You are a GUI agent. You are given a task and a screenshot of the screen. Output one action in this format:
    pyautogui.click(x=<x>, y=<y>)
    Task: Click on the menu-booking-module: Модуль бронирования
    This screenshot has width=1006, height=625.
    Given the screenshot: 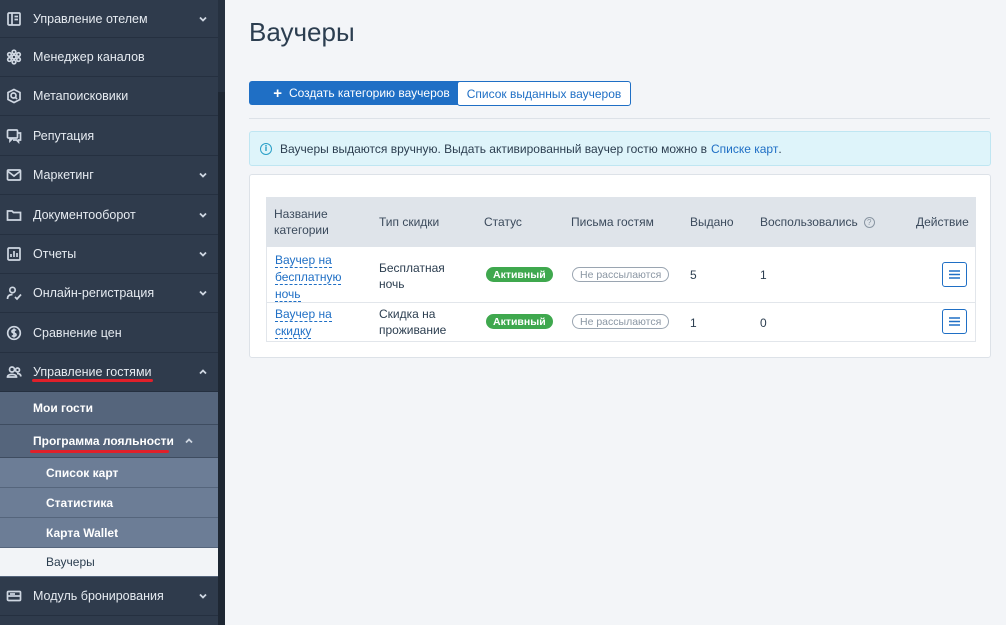 What is the action you would take?
    pyautogui.click(x=110, y=596)
    